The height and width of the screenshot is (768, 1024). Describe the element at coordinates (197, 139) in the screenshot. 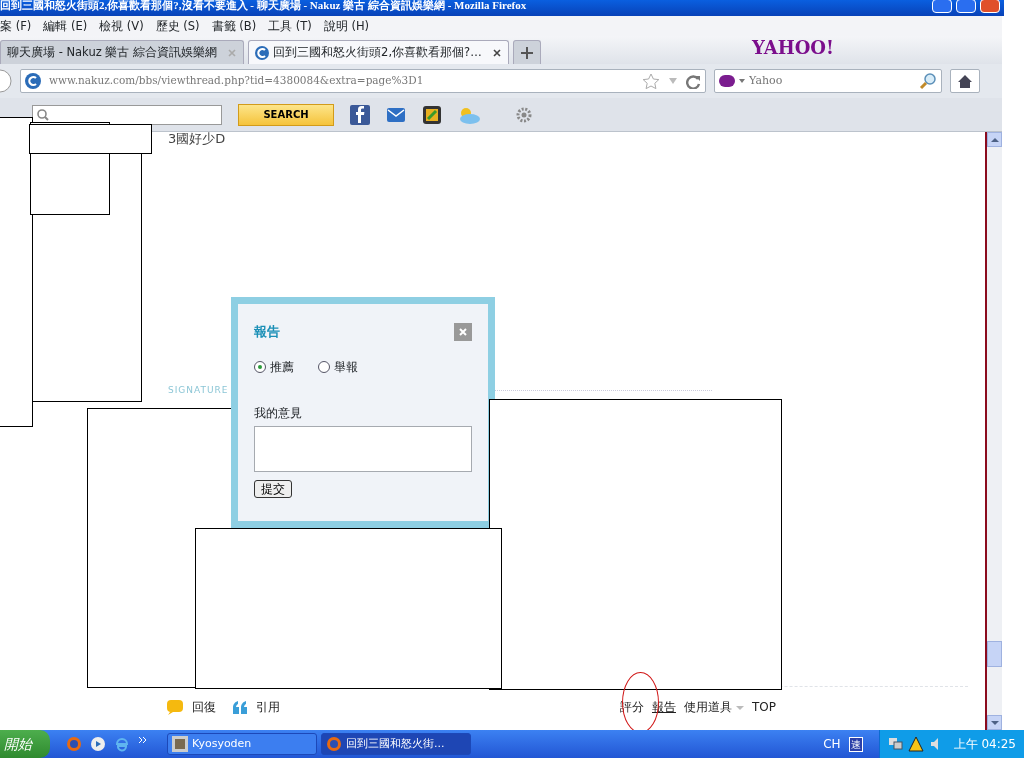

I see `post-text: 3國好少D` at that location.